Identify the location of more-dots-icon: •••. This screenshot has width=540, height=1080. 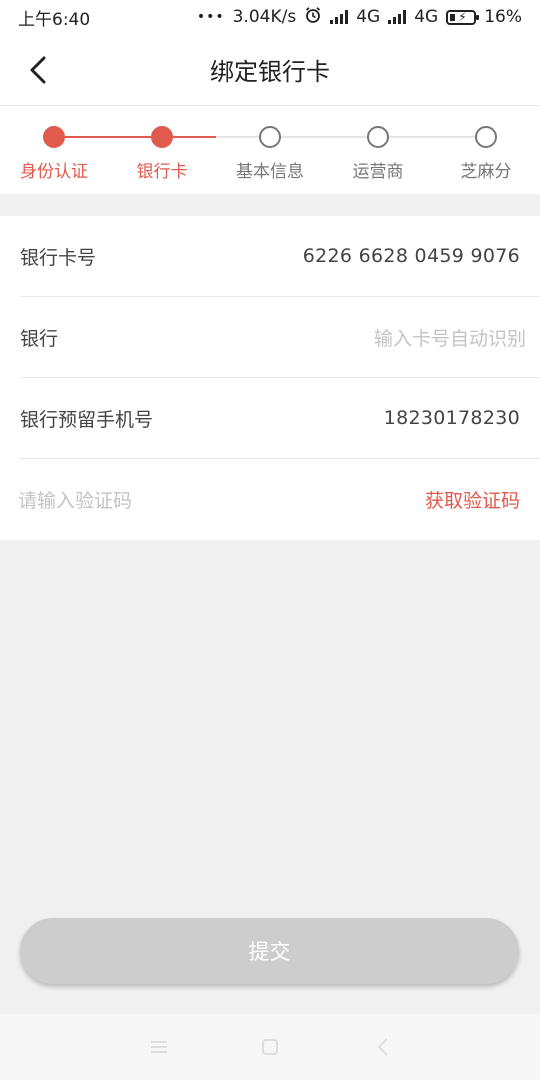
(210, 17).